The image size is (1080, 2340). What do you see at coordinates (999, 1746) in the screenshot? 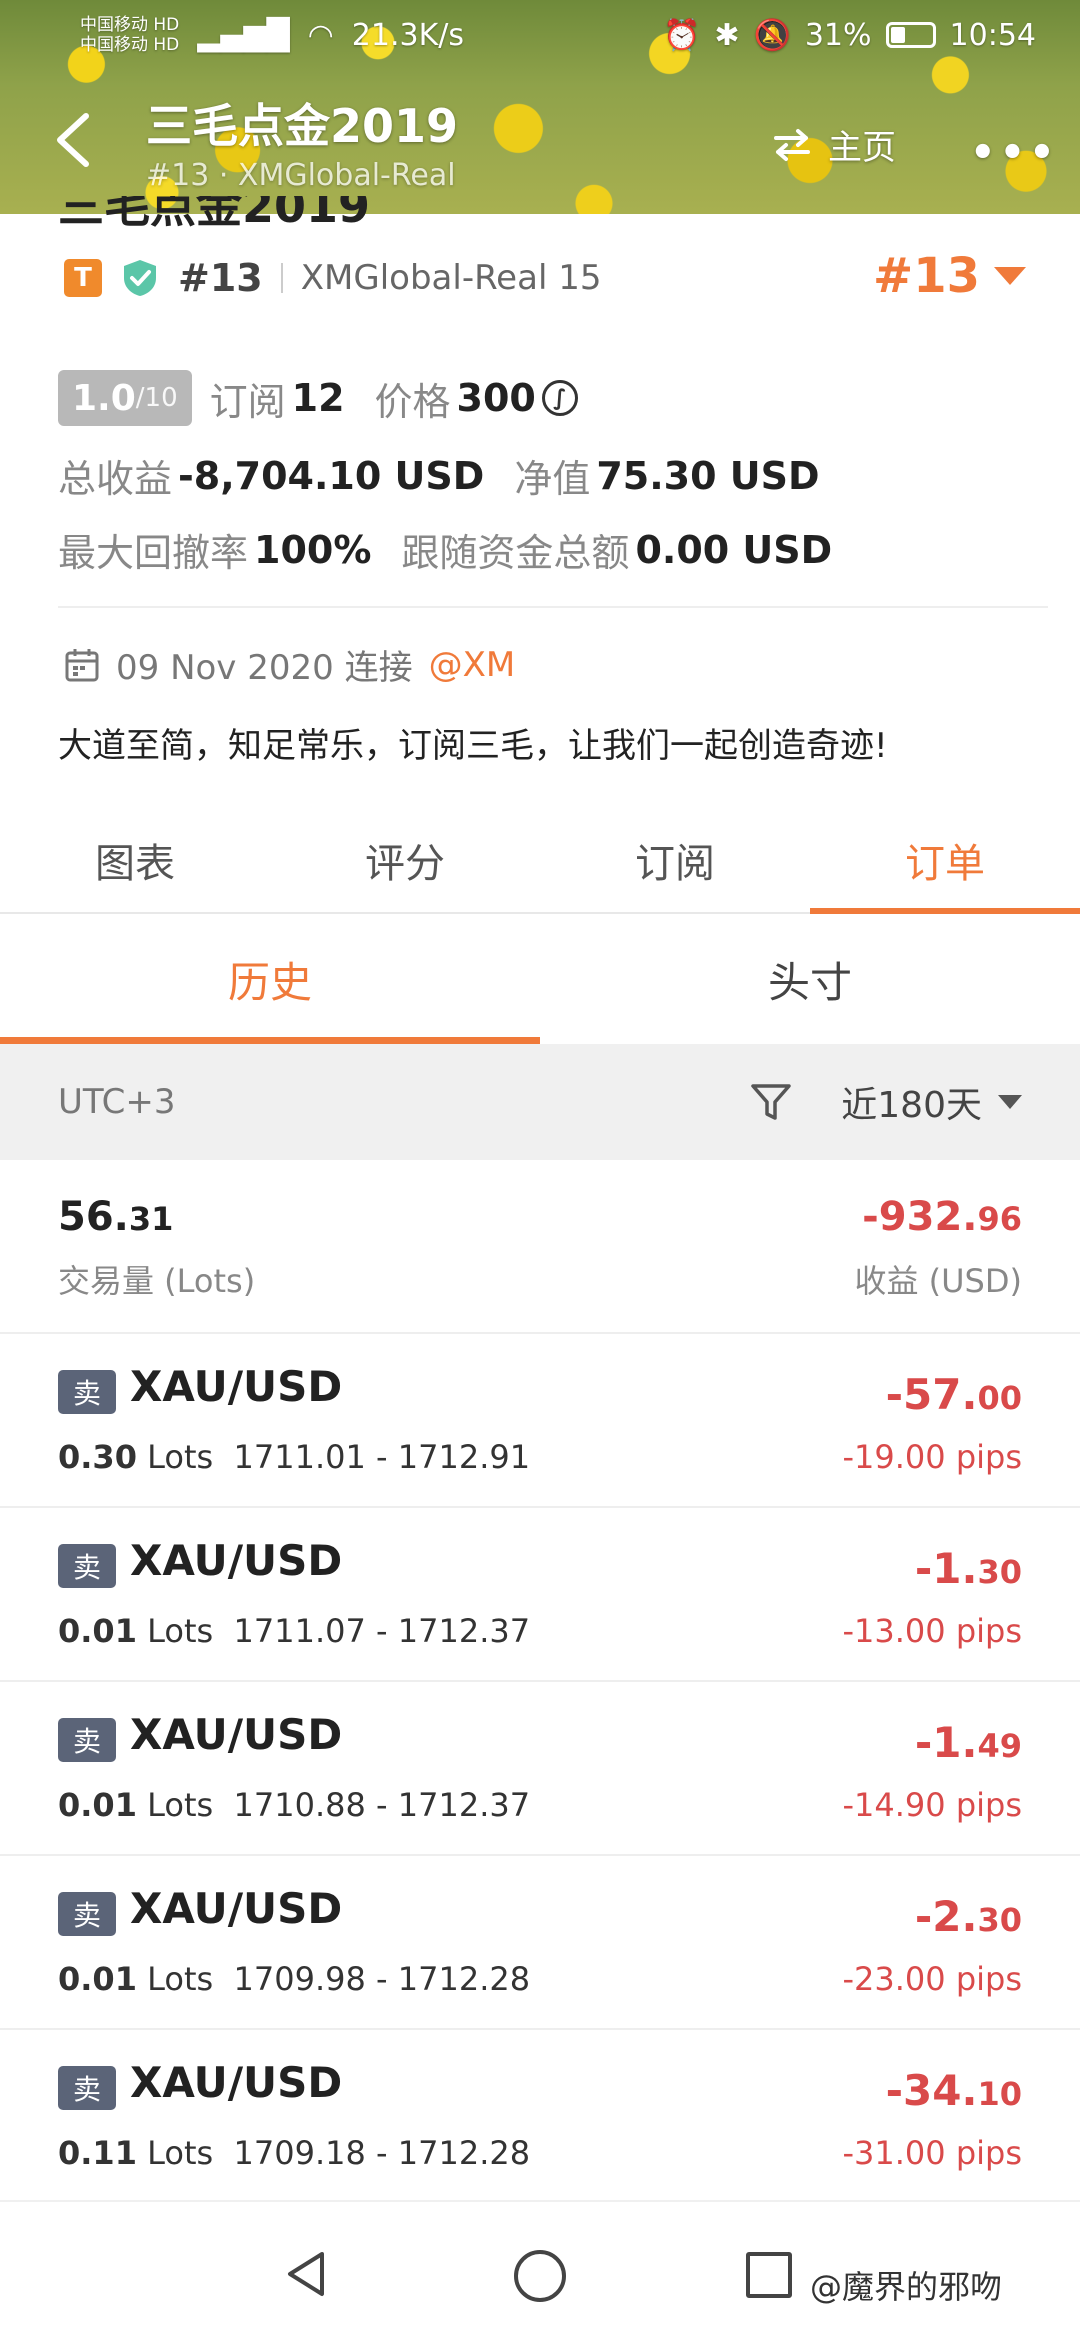
I see `profit-dec: 49` at bounding box center [999, 1746].